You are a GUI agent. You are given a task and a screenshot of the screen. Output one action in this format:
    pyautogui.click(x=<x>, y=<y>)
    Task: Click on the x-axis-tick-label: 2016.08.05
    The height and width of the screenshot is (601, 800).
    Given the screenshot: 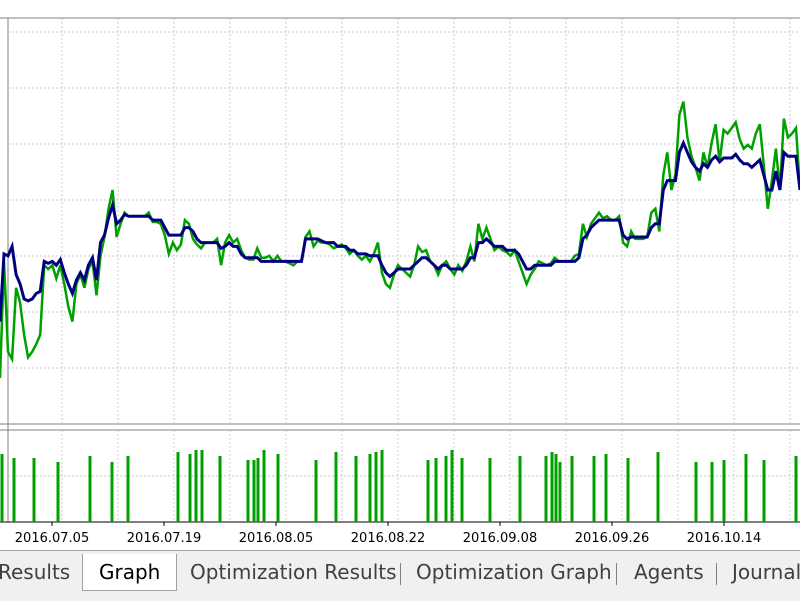 What is the action you would take?
    pyautogui.click(x=276, y=538)
    